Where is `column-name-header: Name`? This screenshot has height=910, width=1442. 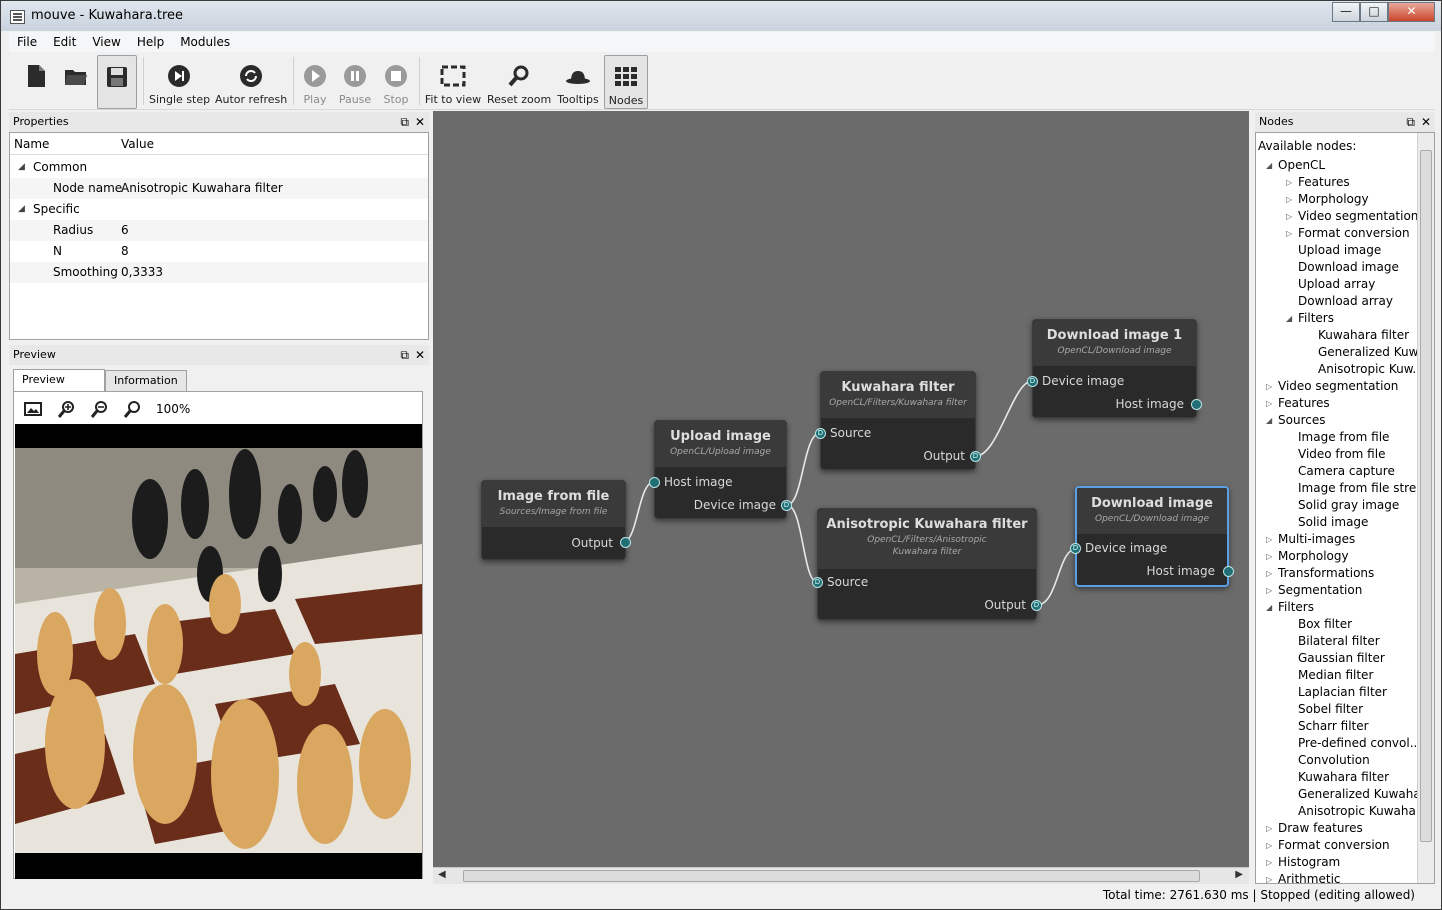 column-name-header: Name is located at coordinates (31, 144).